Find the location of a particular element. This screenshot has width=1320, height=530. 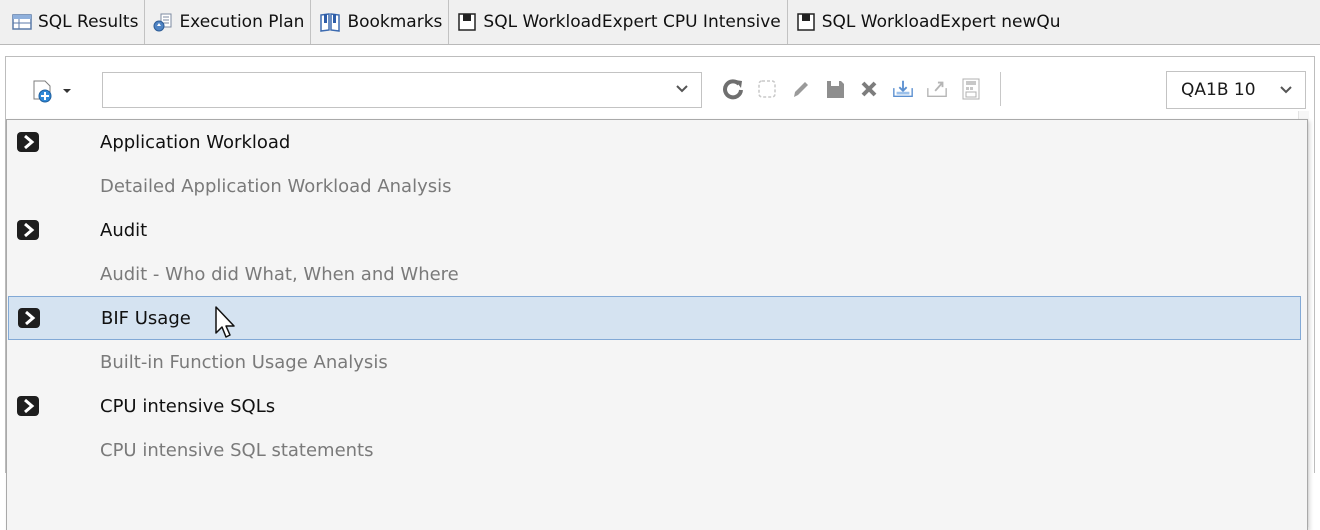

execution-plan-icon is located at coordinates (162, 22).